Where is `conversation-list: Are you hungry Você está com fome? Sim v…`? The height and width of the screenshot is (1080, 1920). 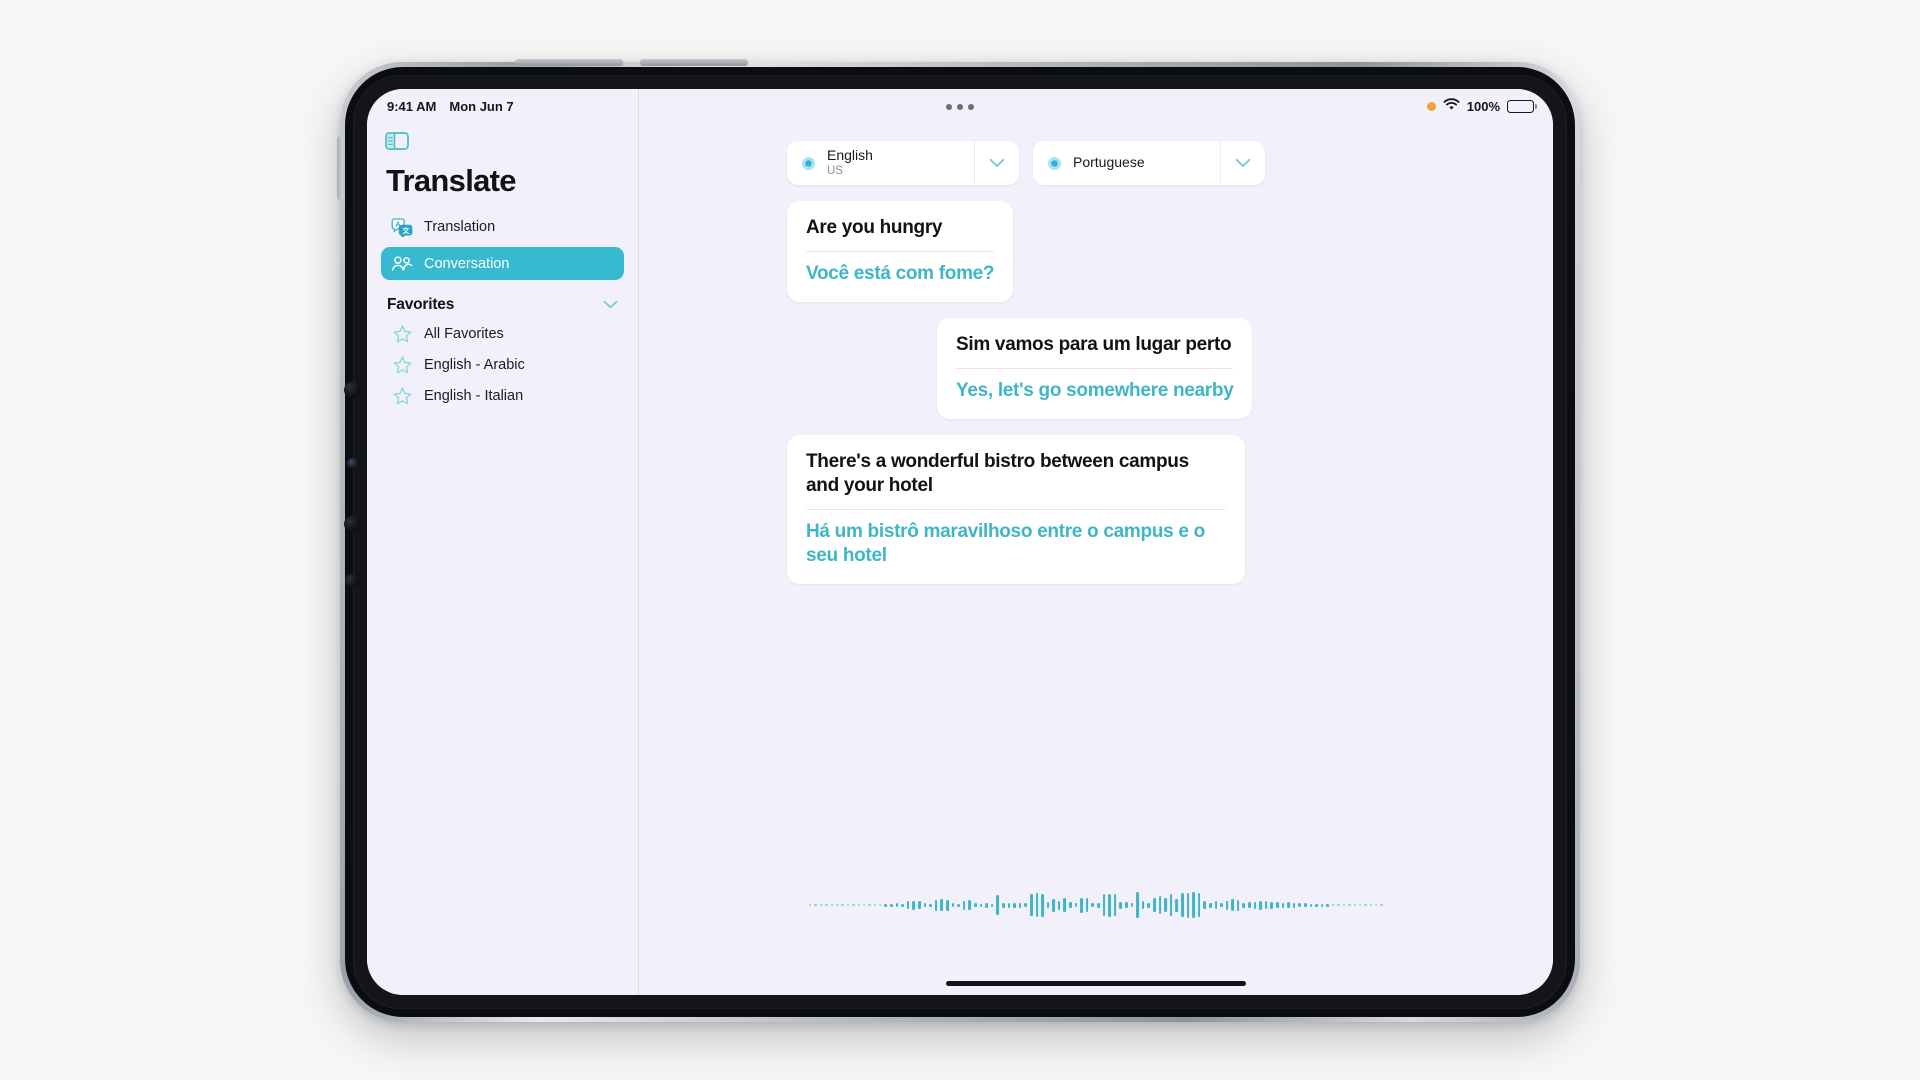 conversation-list: Are you hungry Você está com fome? Sim v… is located at coordinates (1150, 400).